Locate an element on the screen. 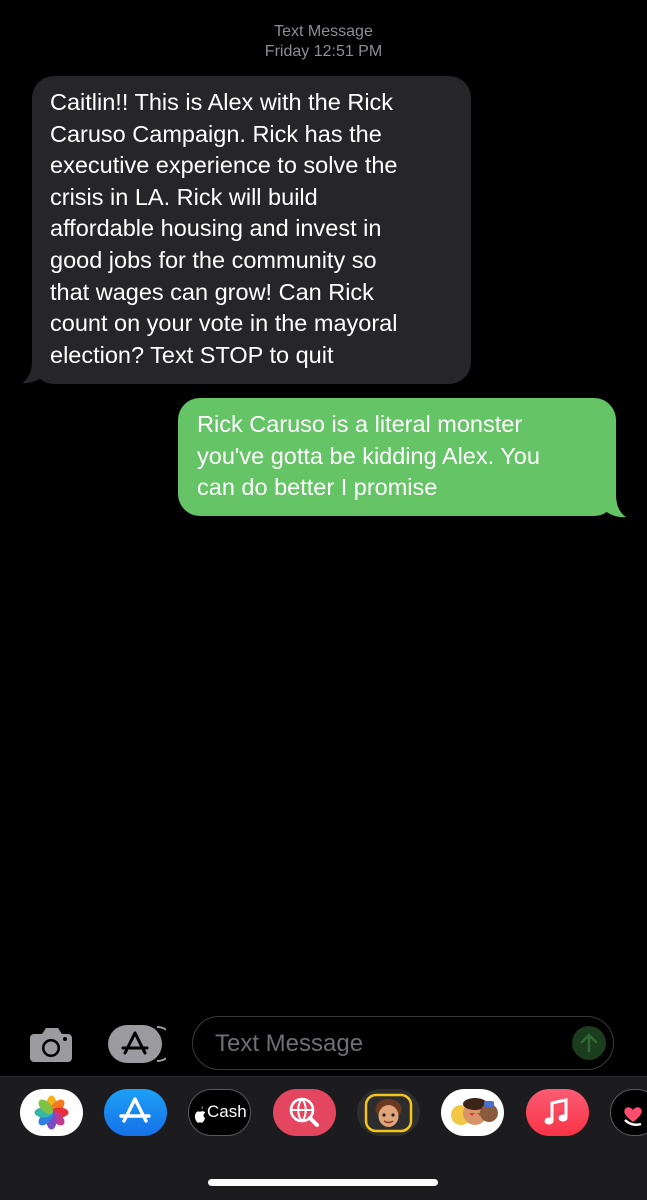 This screenshot has height=1200, width=647. heart-hand-icon is located at coordinates (633, 1117).